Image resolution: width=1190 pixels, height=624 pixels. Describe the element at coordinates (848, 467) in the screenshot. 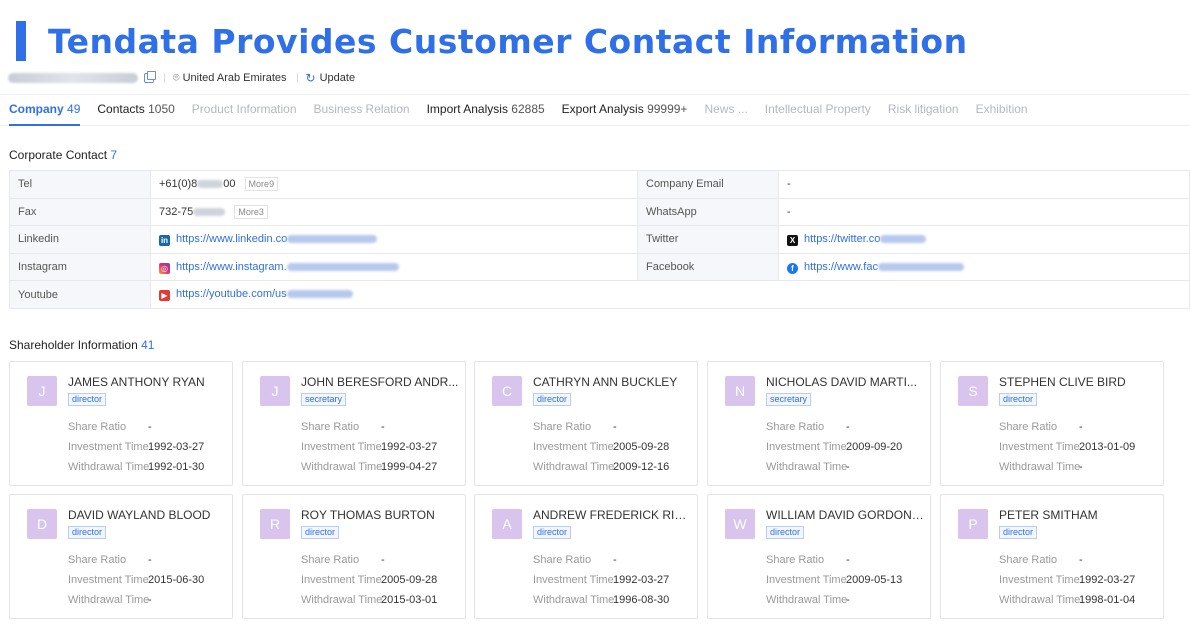

I see `withdrawal-time-value: -` at that location.